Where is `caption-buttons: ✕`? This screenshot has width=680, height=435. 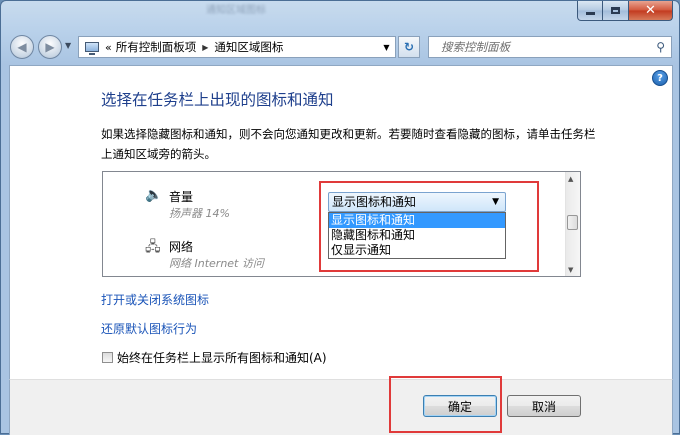 caption-buttons: ✕ is located at coordinates (625, 11).